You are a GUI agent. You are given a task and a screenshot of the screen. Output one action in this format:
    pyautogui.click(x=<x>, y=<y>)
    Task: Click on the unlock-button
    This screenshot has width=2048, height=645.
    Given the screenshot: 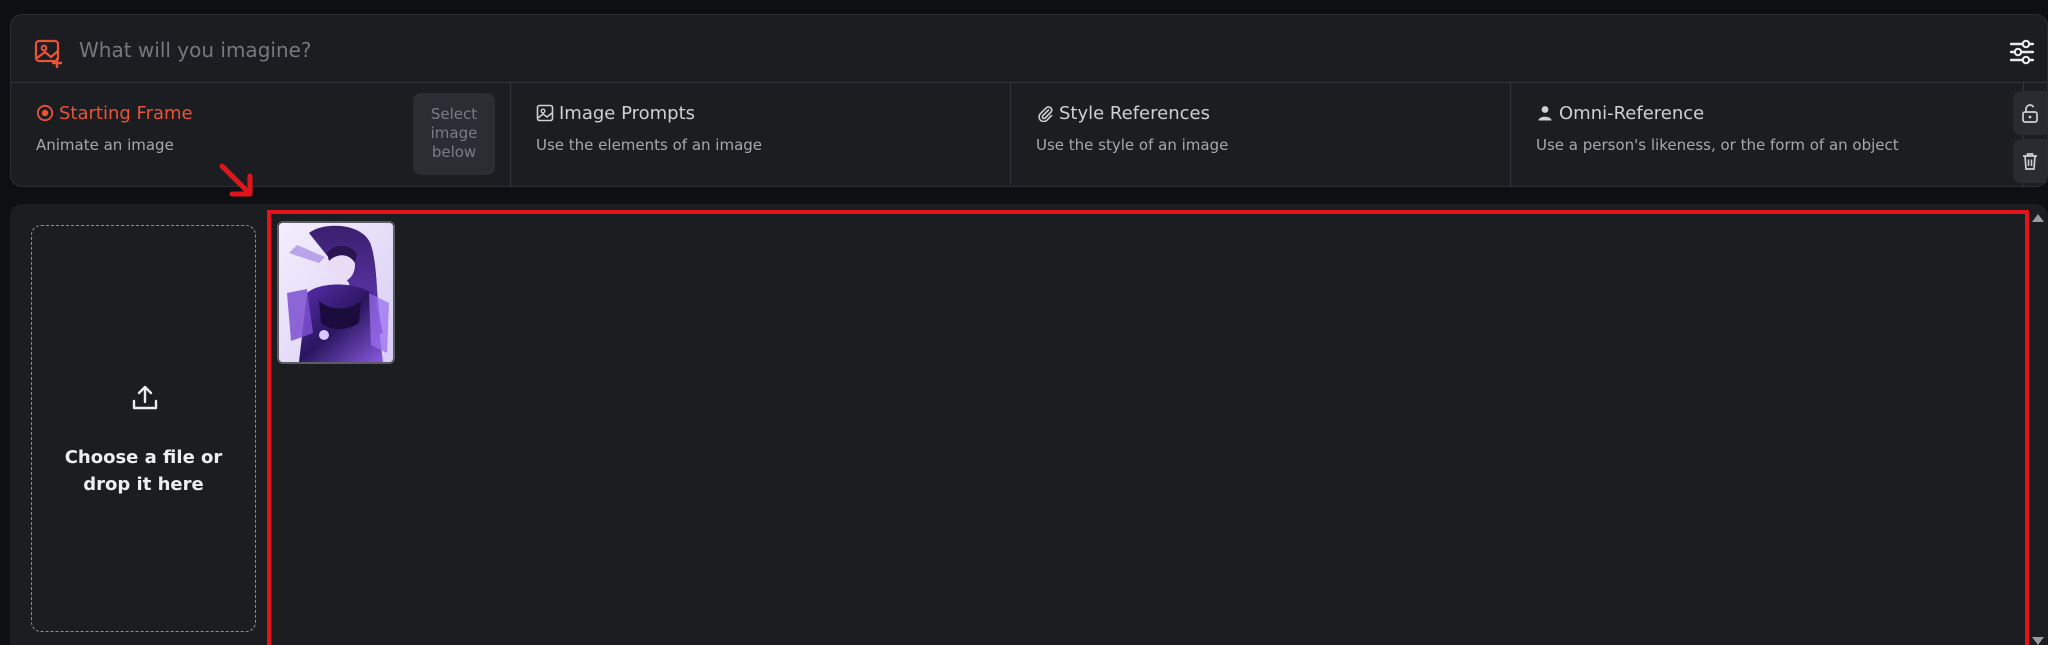 What is the action you would take?
    pyautogui.click(x=2030, y=113)
    